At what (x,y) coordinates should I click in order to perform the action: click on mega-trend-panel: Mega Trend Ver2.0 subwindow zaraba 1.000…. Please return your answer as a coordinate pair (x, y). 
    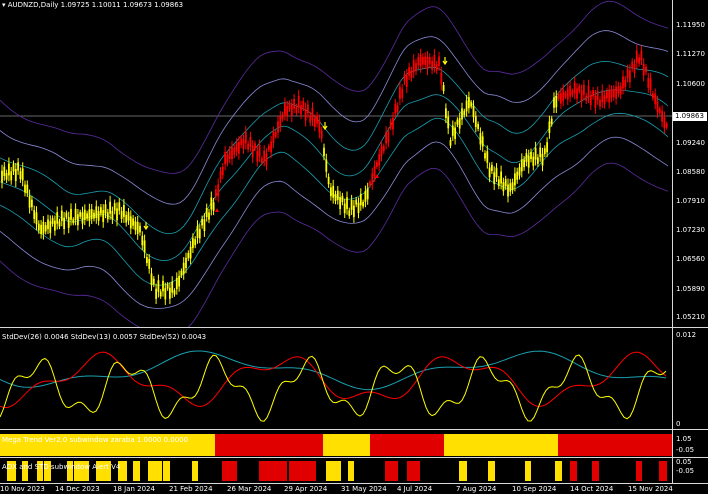
    Looking at the image, I should click on (336, 443).